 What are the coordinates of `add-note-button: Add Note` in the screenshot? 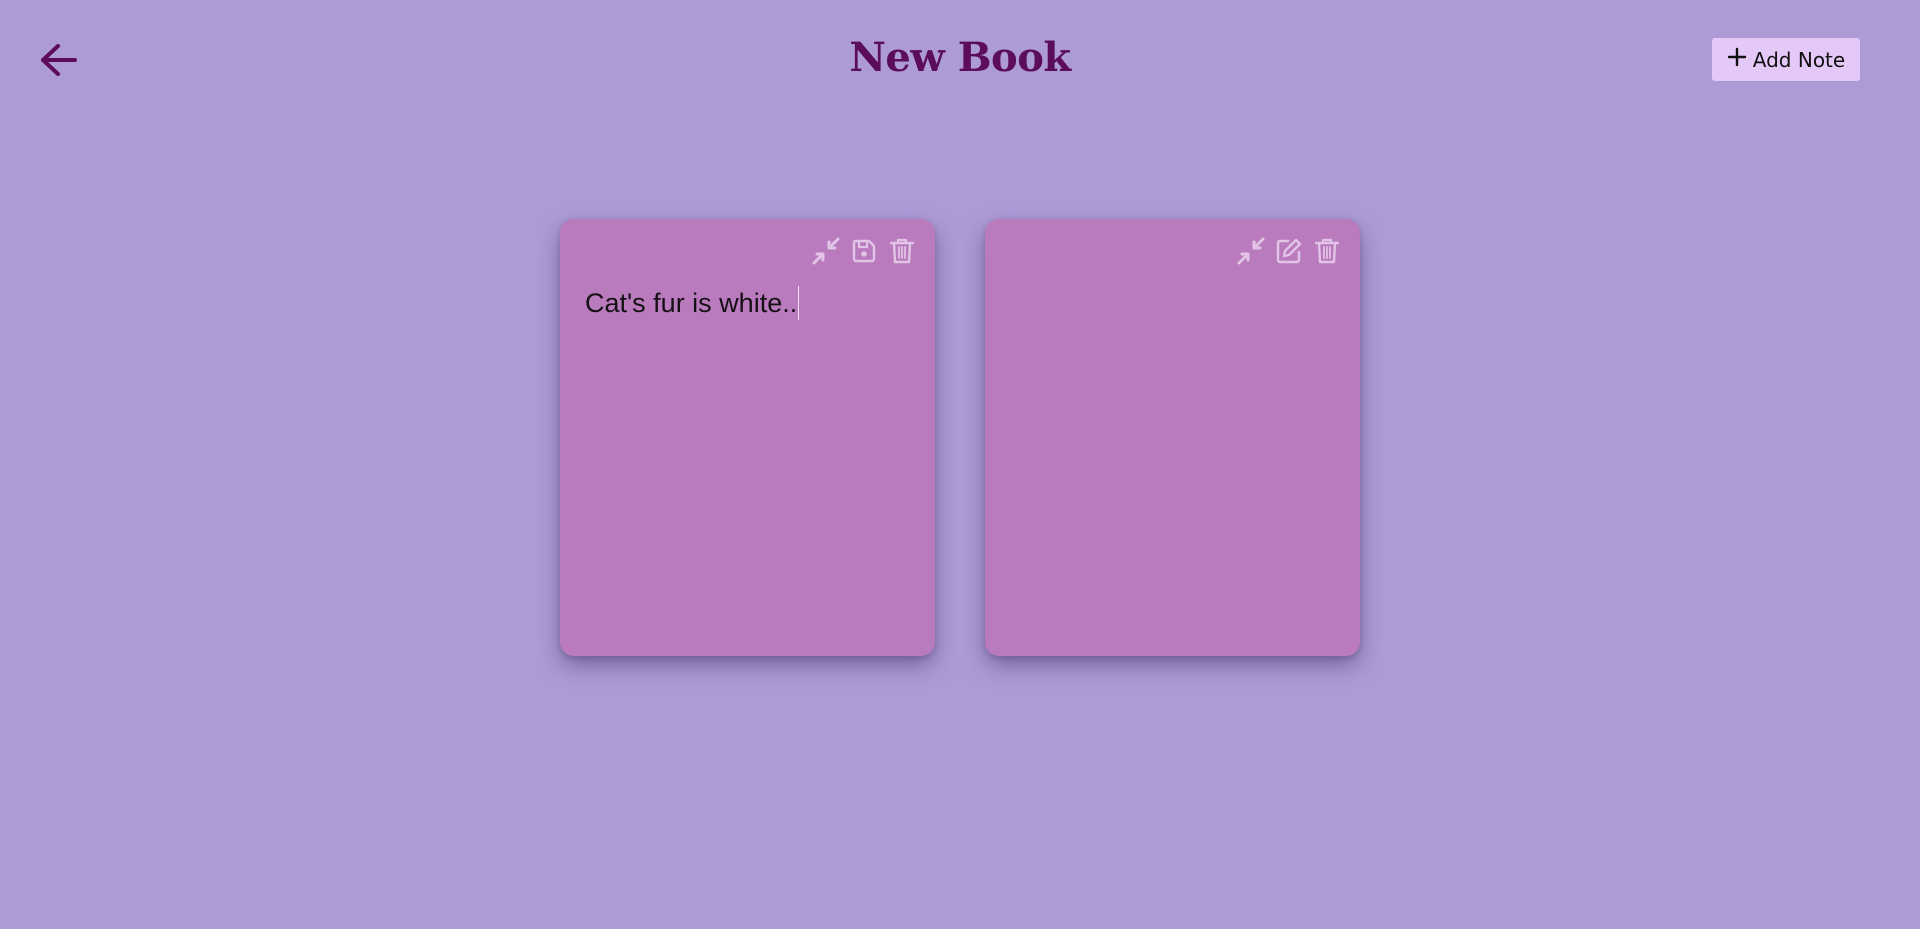 It's located at (1786, 59).